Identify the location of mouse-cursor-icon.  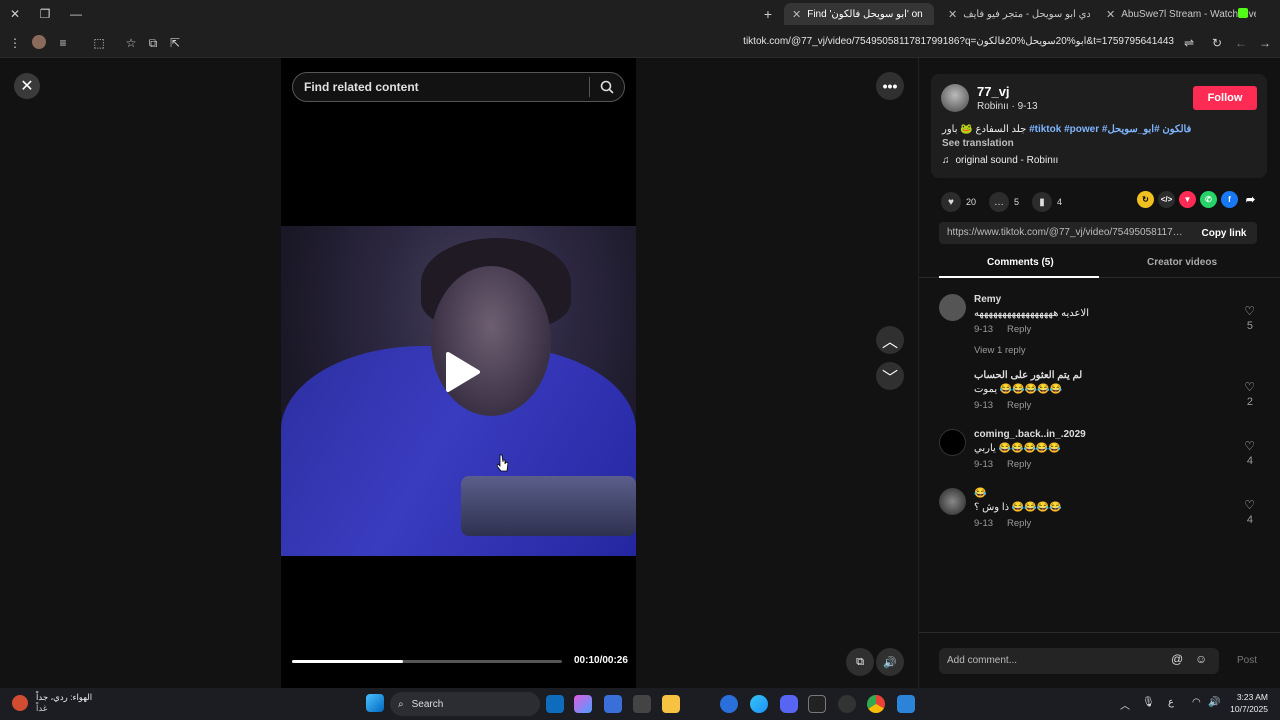
(503, 463).